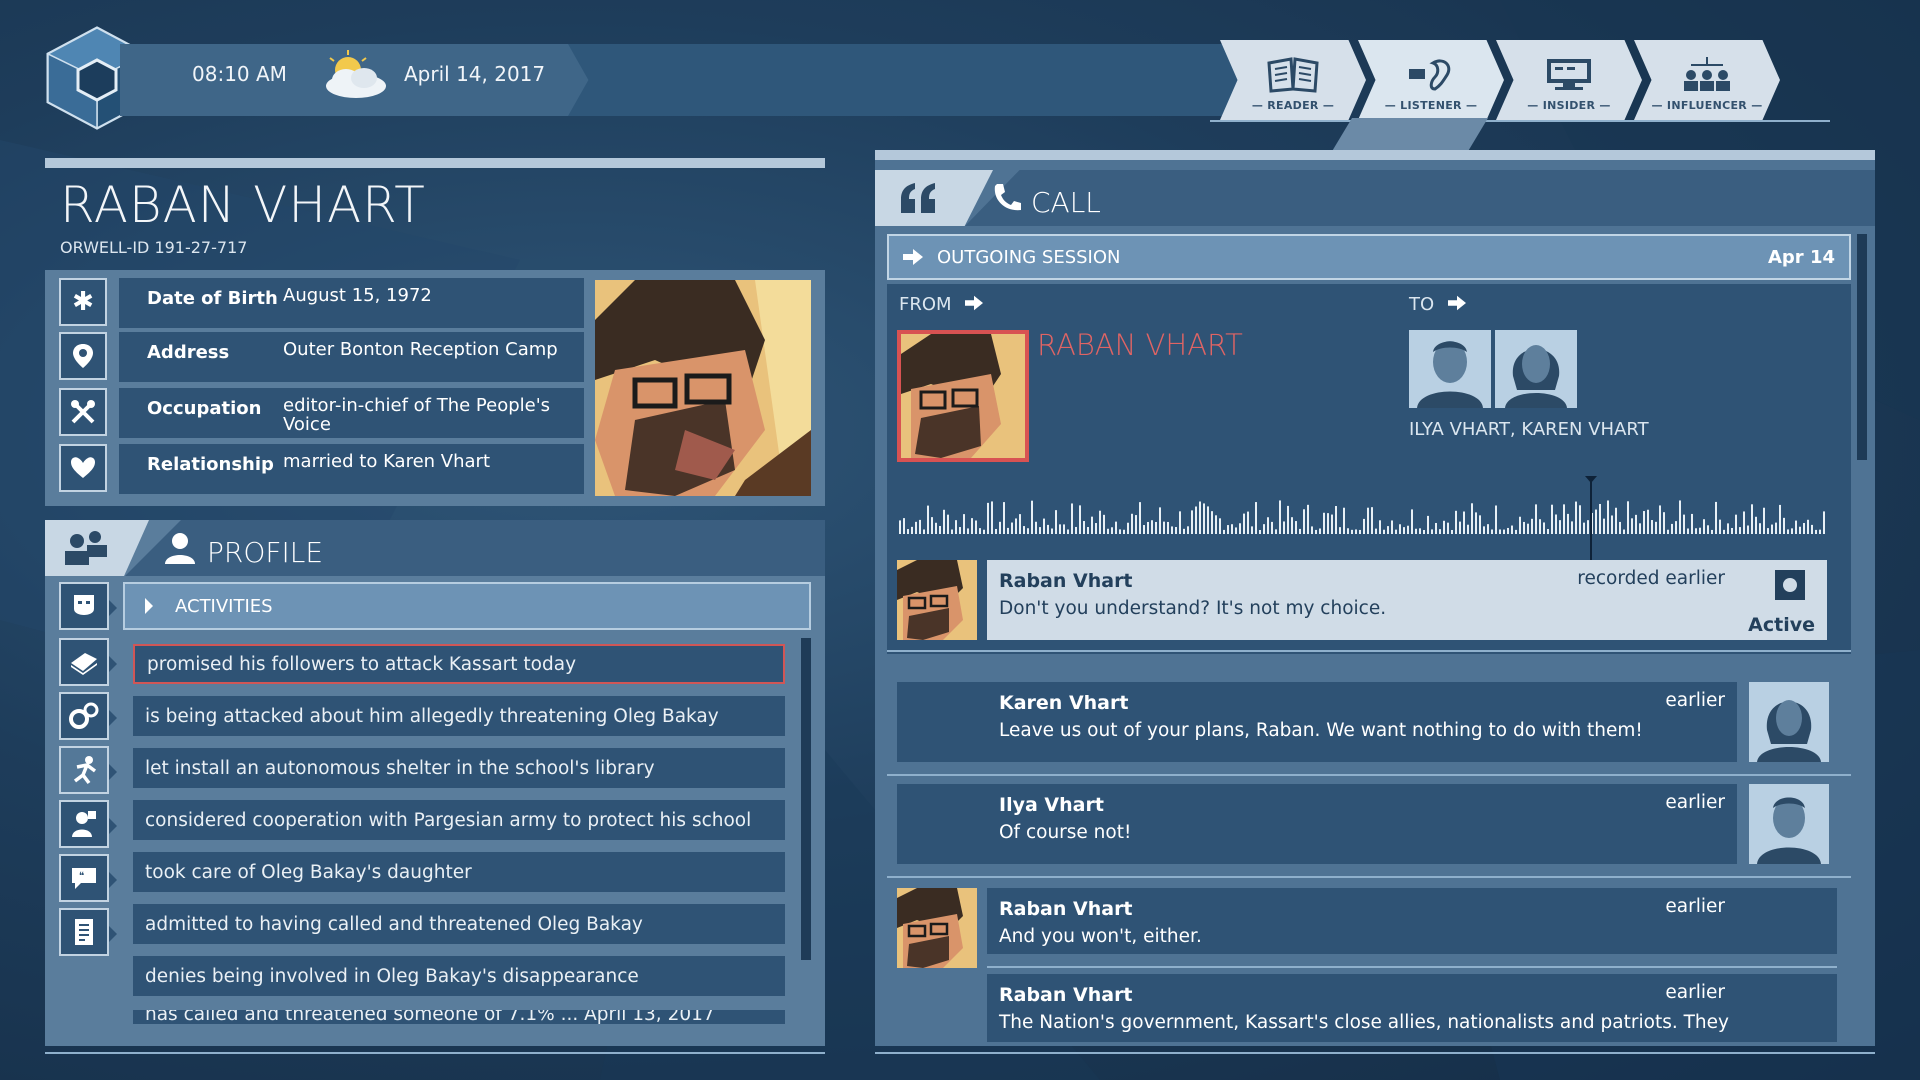  I want to click on message-separator, so click(1369, 877).